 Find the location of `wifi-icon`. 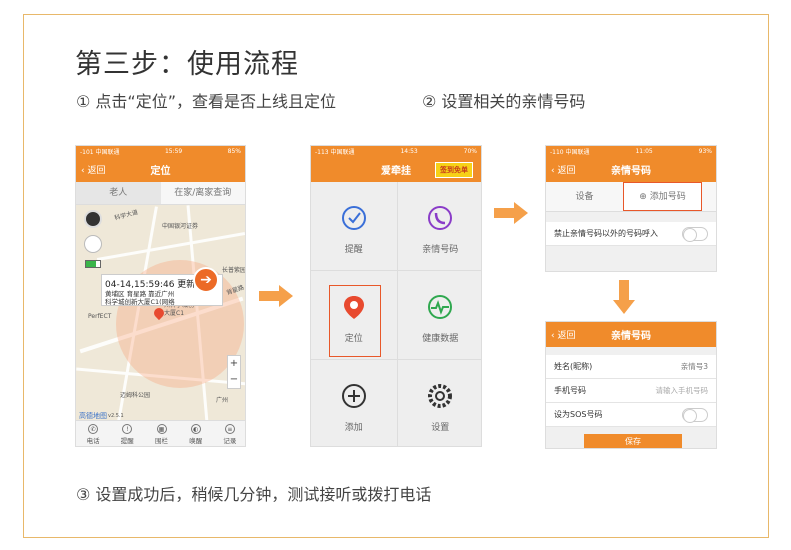

wifi-icon is located at coordinates (93, 244).